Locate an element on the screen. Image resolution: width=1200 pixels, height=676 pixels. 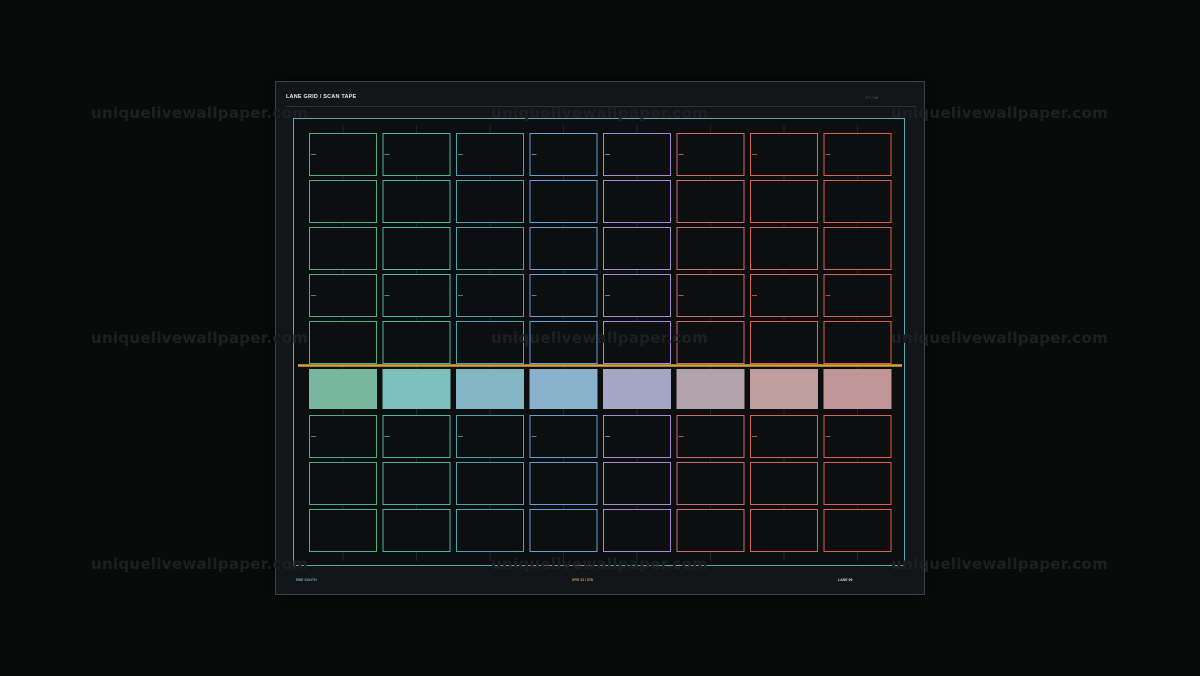
footer-center-label: SPD 12 / 078 is located at coordinates (582, 580).